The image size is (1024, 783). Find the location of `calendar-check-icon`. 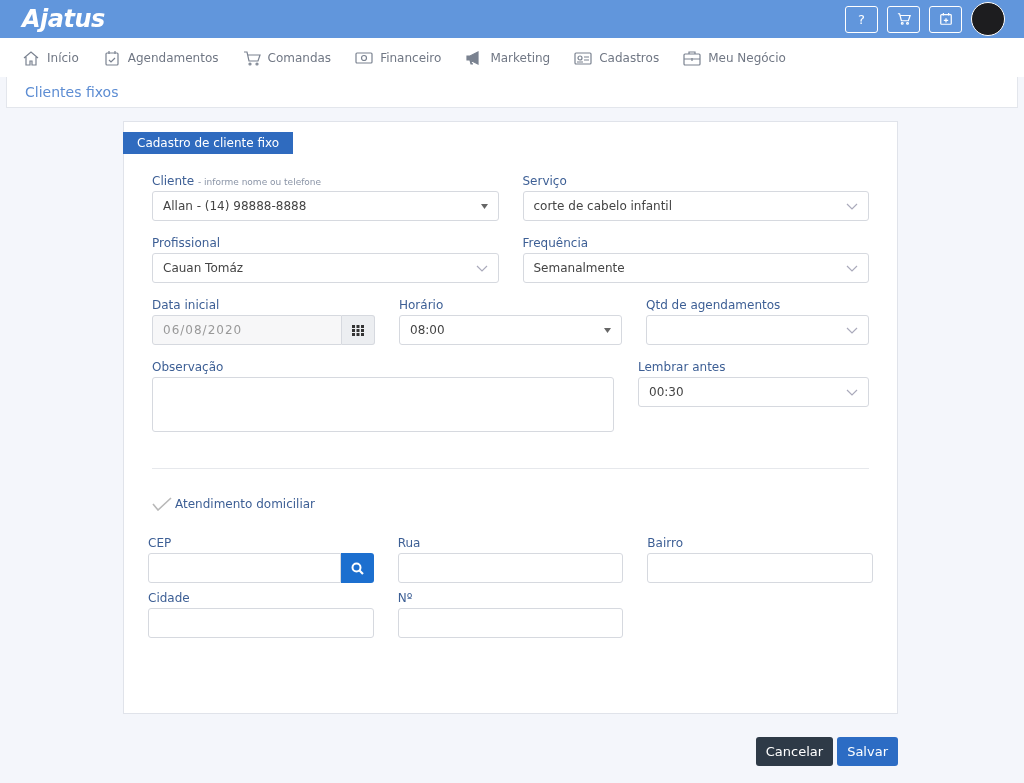

calendar-check-icon is located at coordinates (111, 57).